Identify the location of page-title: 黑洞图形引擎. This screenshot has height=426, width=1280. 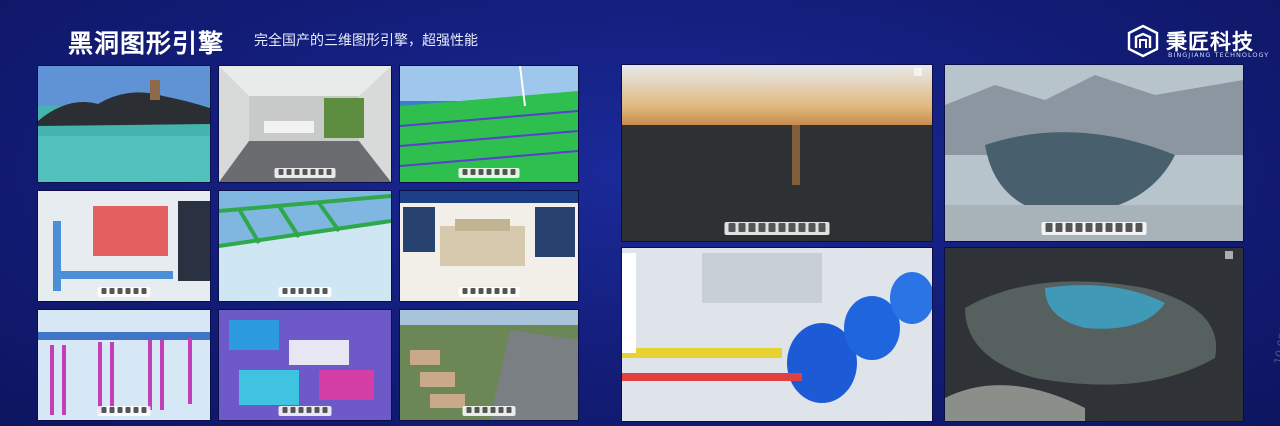
(146, 43).